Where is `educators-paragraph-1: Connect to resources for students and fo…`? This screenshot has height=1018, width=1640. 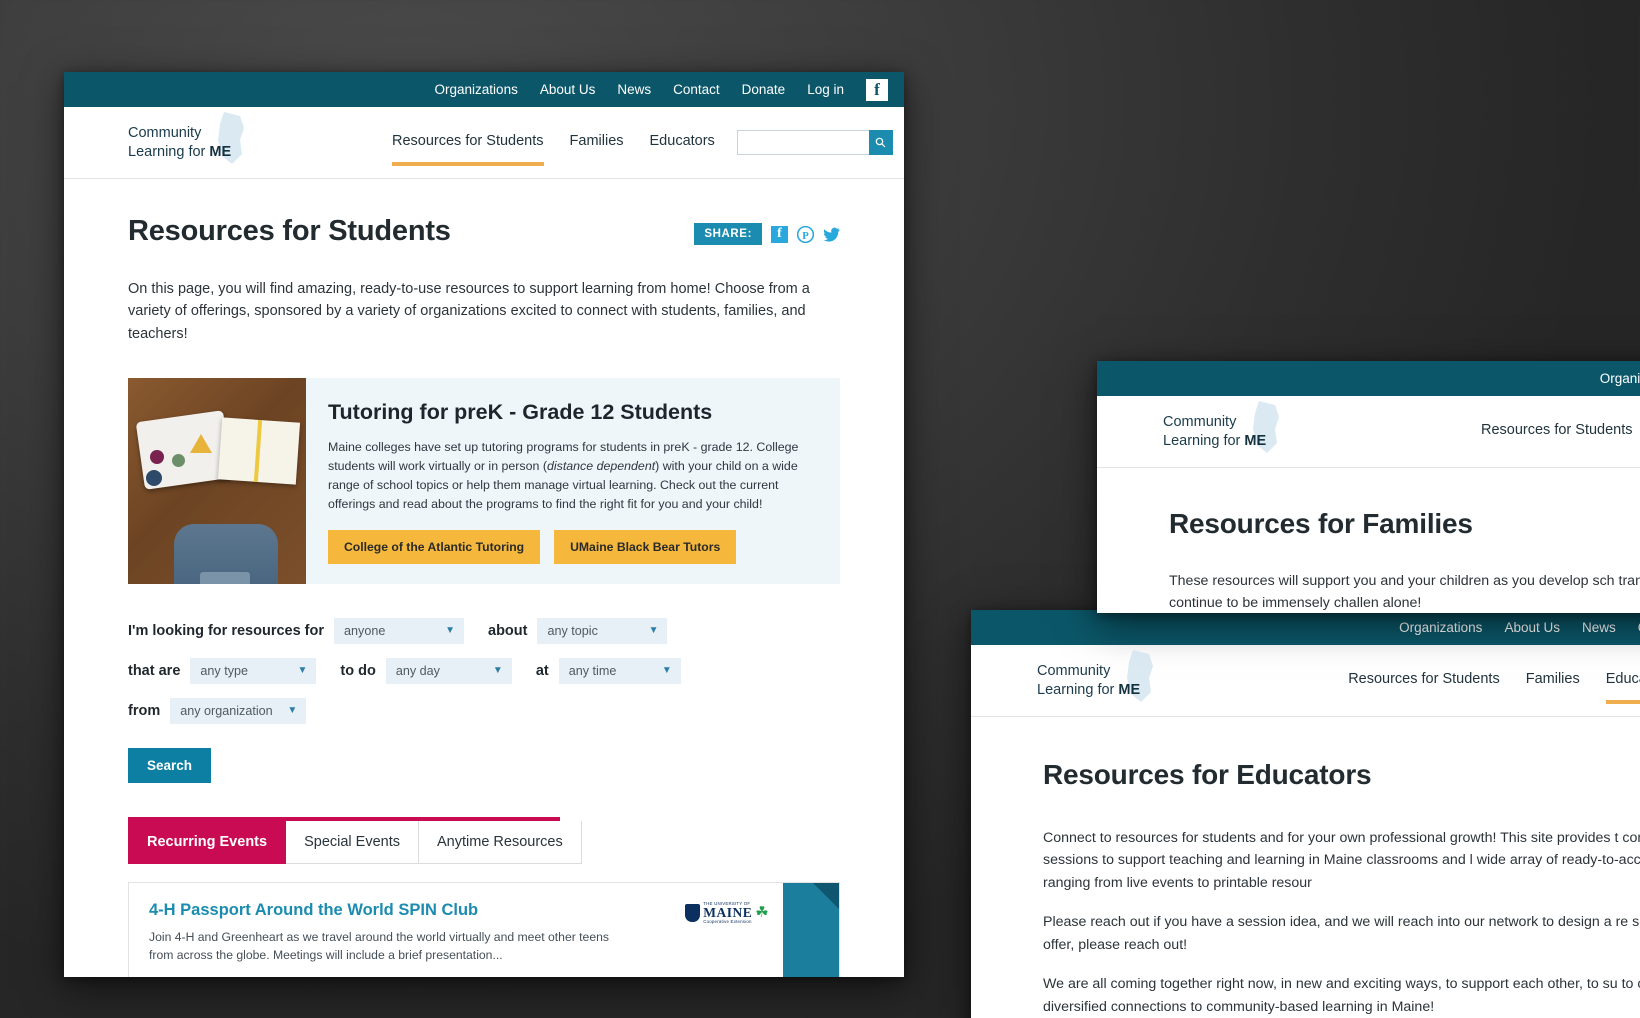
educators-paragraph-1: Connect to resources for students and fo… is located at coordinates (1341, 860).